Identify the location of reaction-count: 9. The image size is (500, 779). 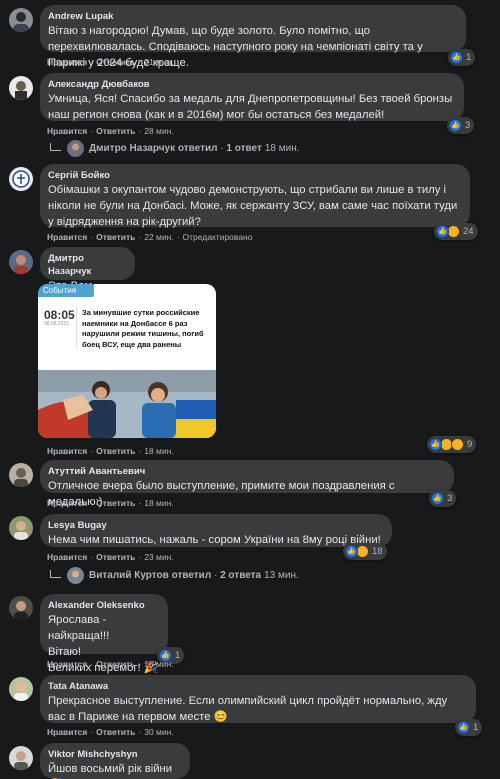
(452, 444).